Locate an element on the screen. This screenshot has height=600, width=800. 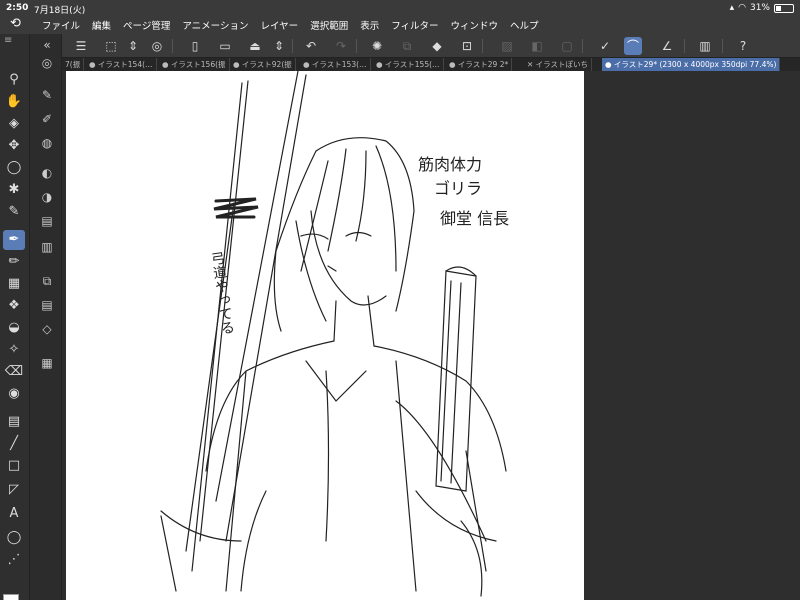
pen-icon: ✒ is located at coordinates (14, 240).